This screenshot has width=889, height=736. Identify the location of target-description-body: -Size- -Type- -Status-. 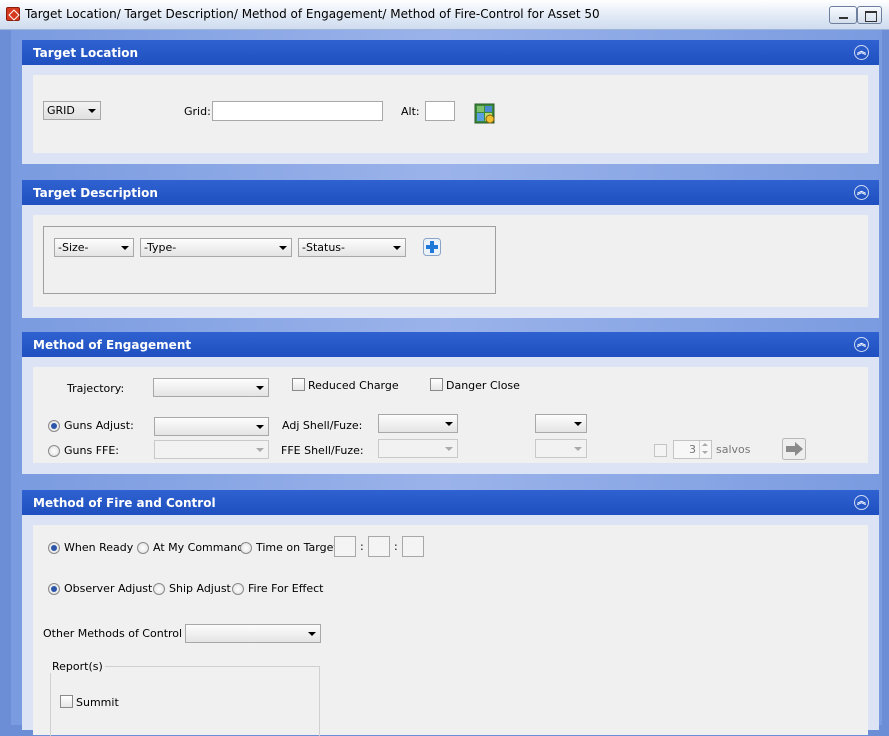
(450, 261).